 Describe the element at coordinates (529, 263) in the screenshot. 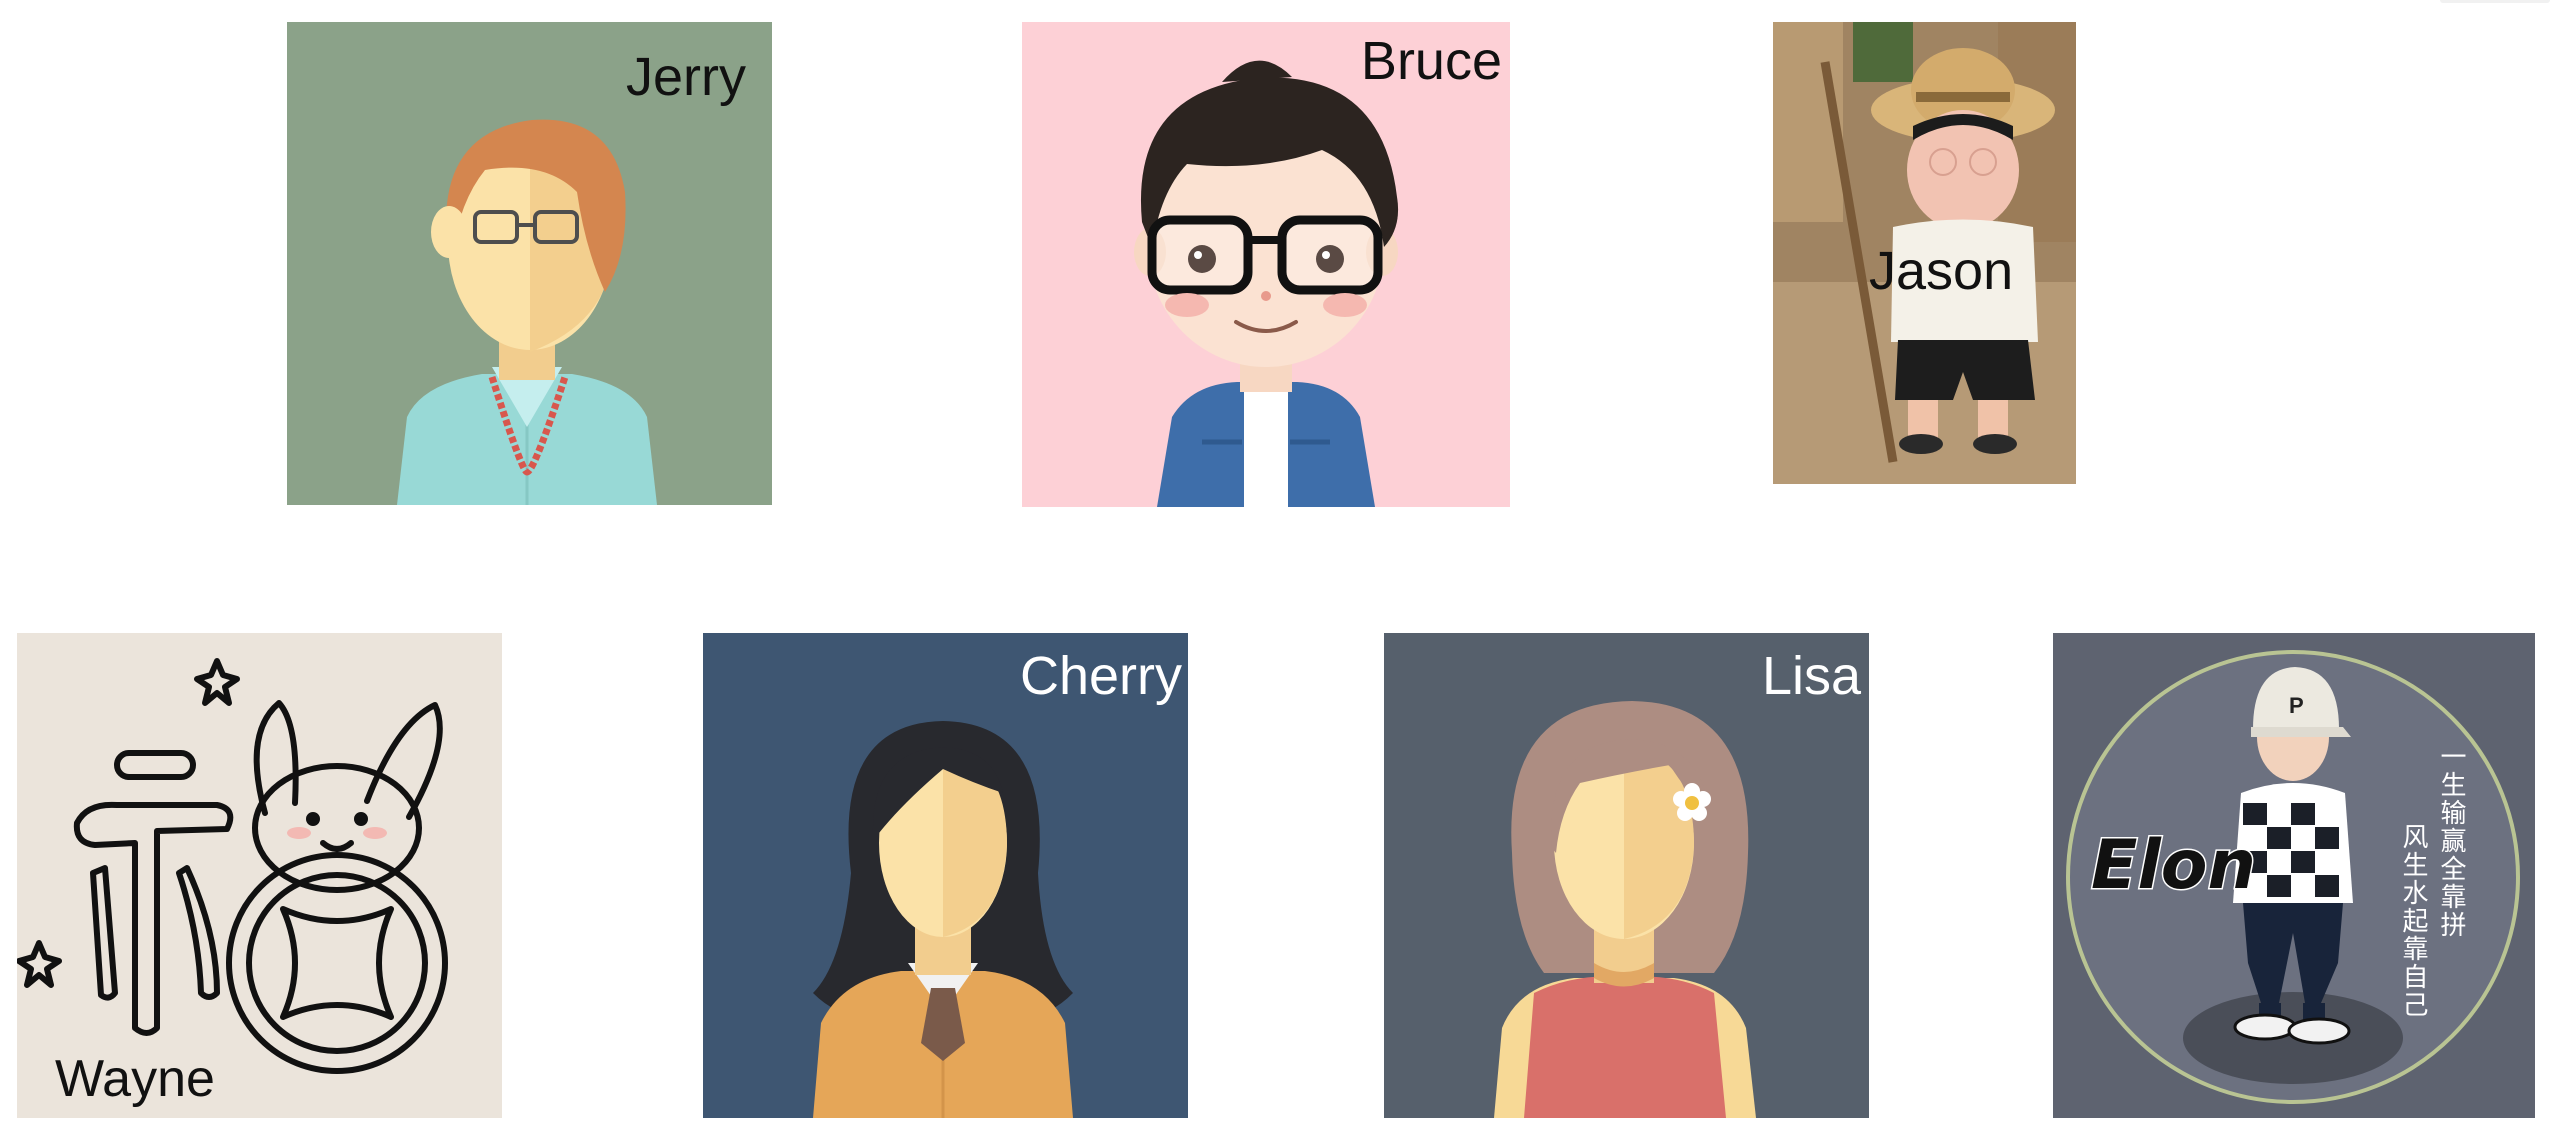

I see `avatar-tile-jerry: Jerry` at that location.